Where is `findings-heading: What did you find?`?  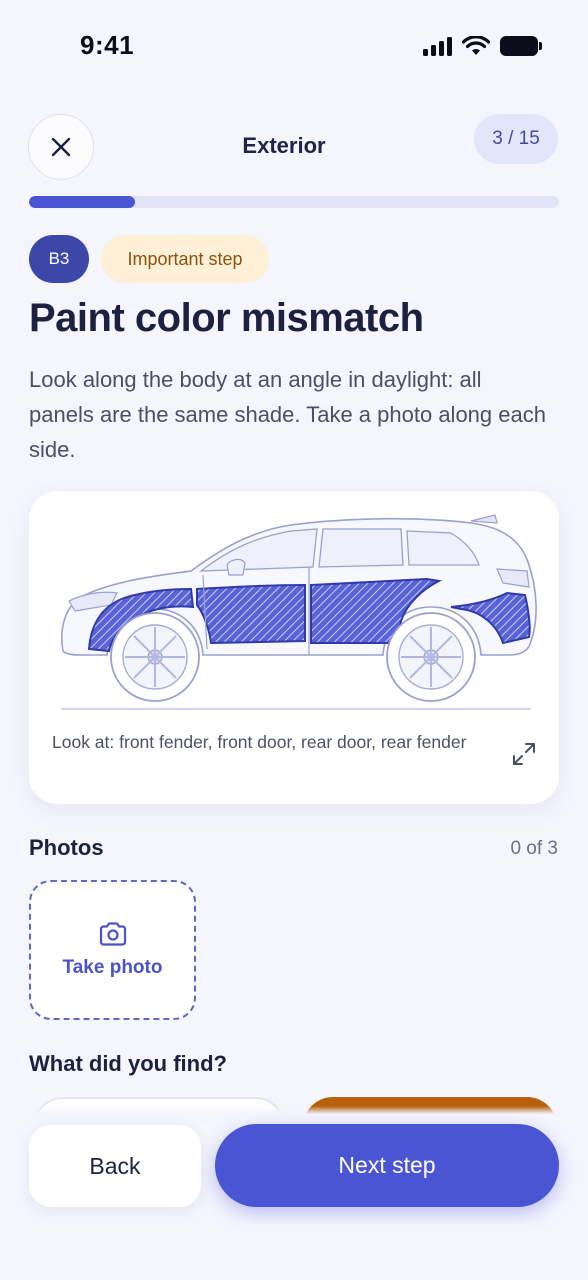
findings-heading: What did you find? is located at coordinates (128, 1063).